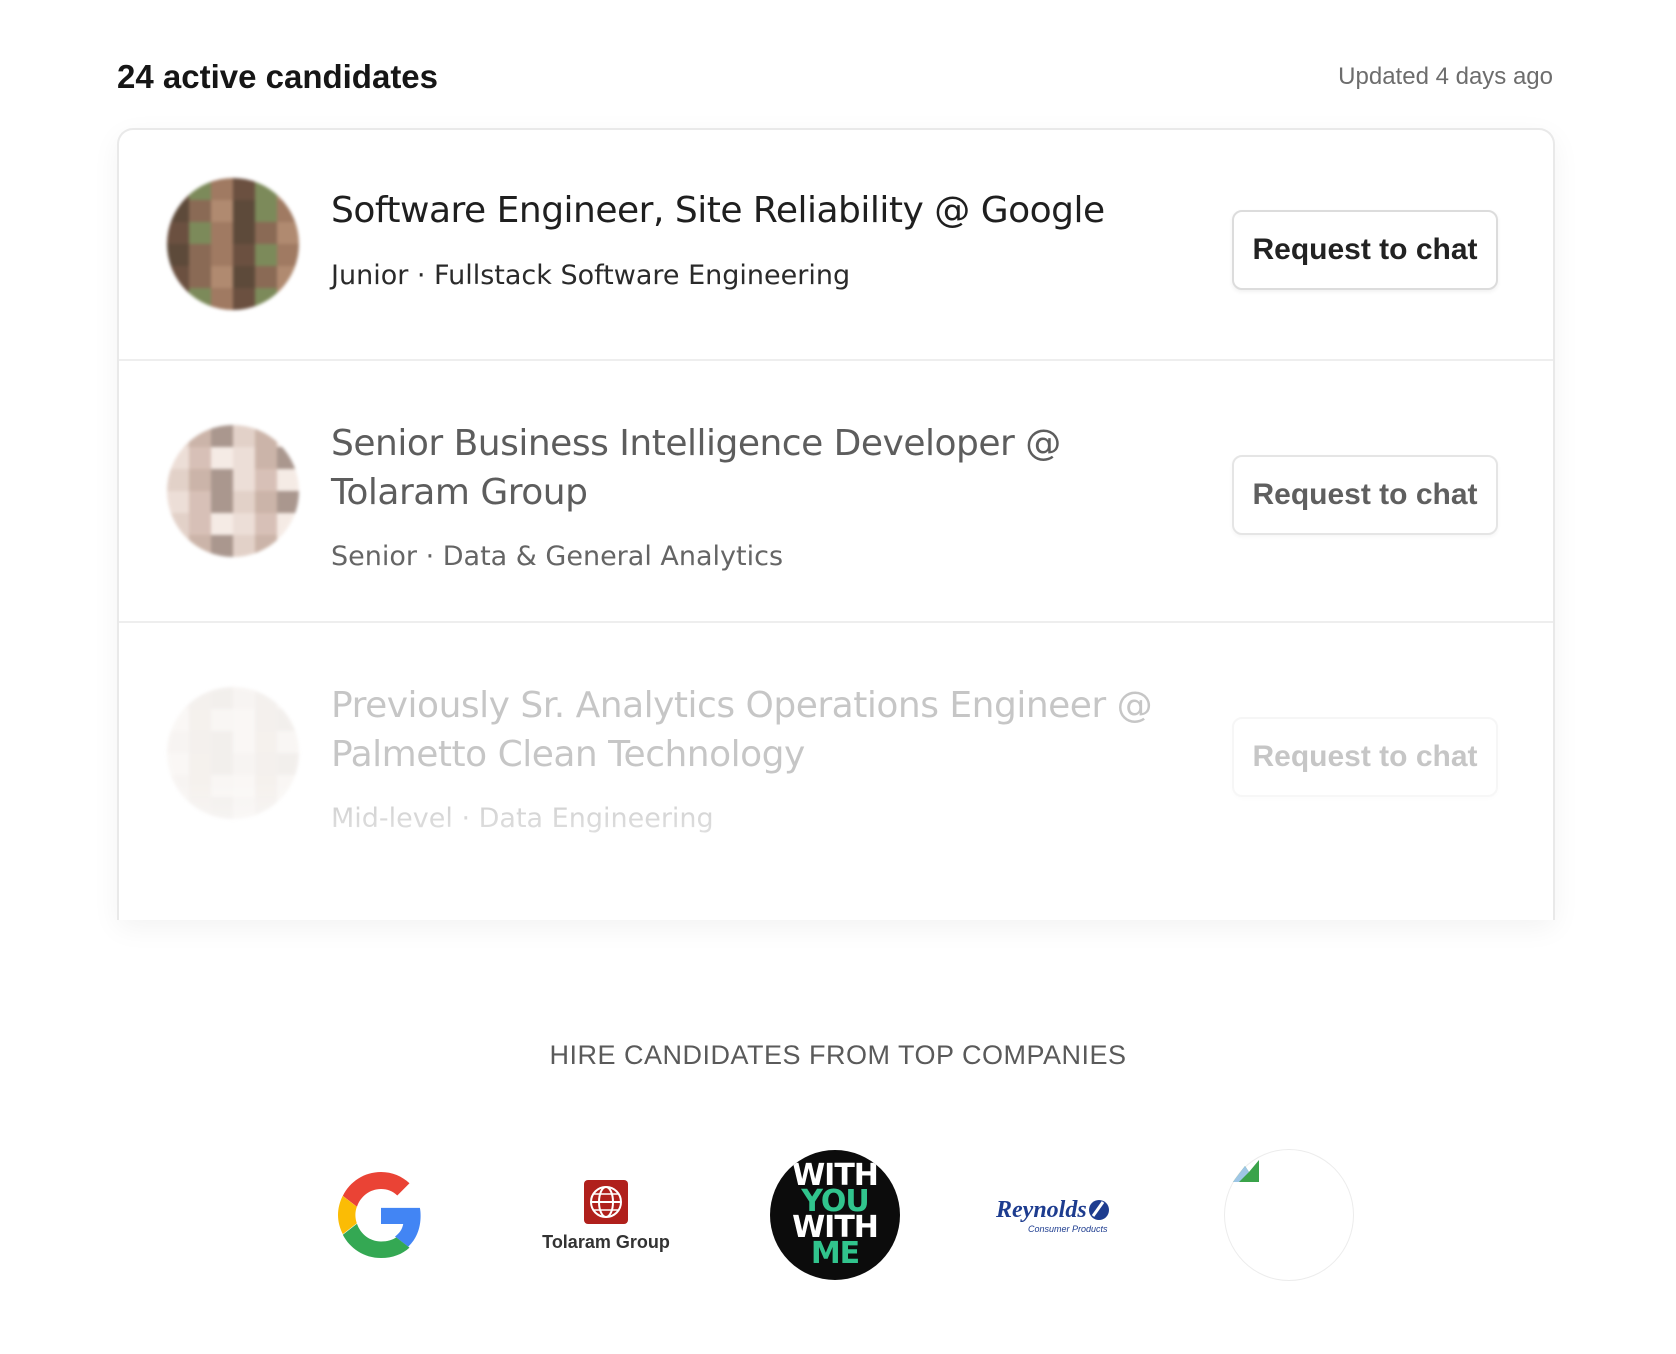  I want to click on hire-section-title: HIRE CANDIDATES FROM TOP COMPANIES, so click(838, 1055).